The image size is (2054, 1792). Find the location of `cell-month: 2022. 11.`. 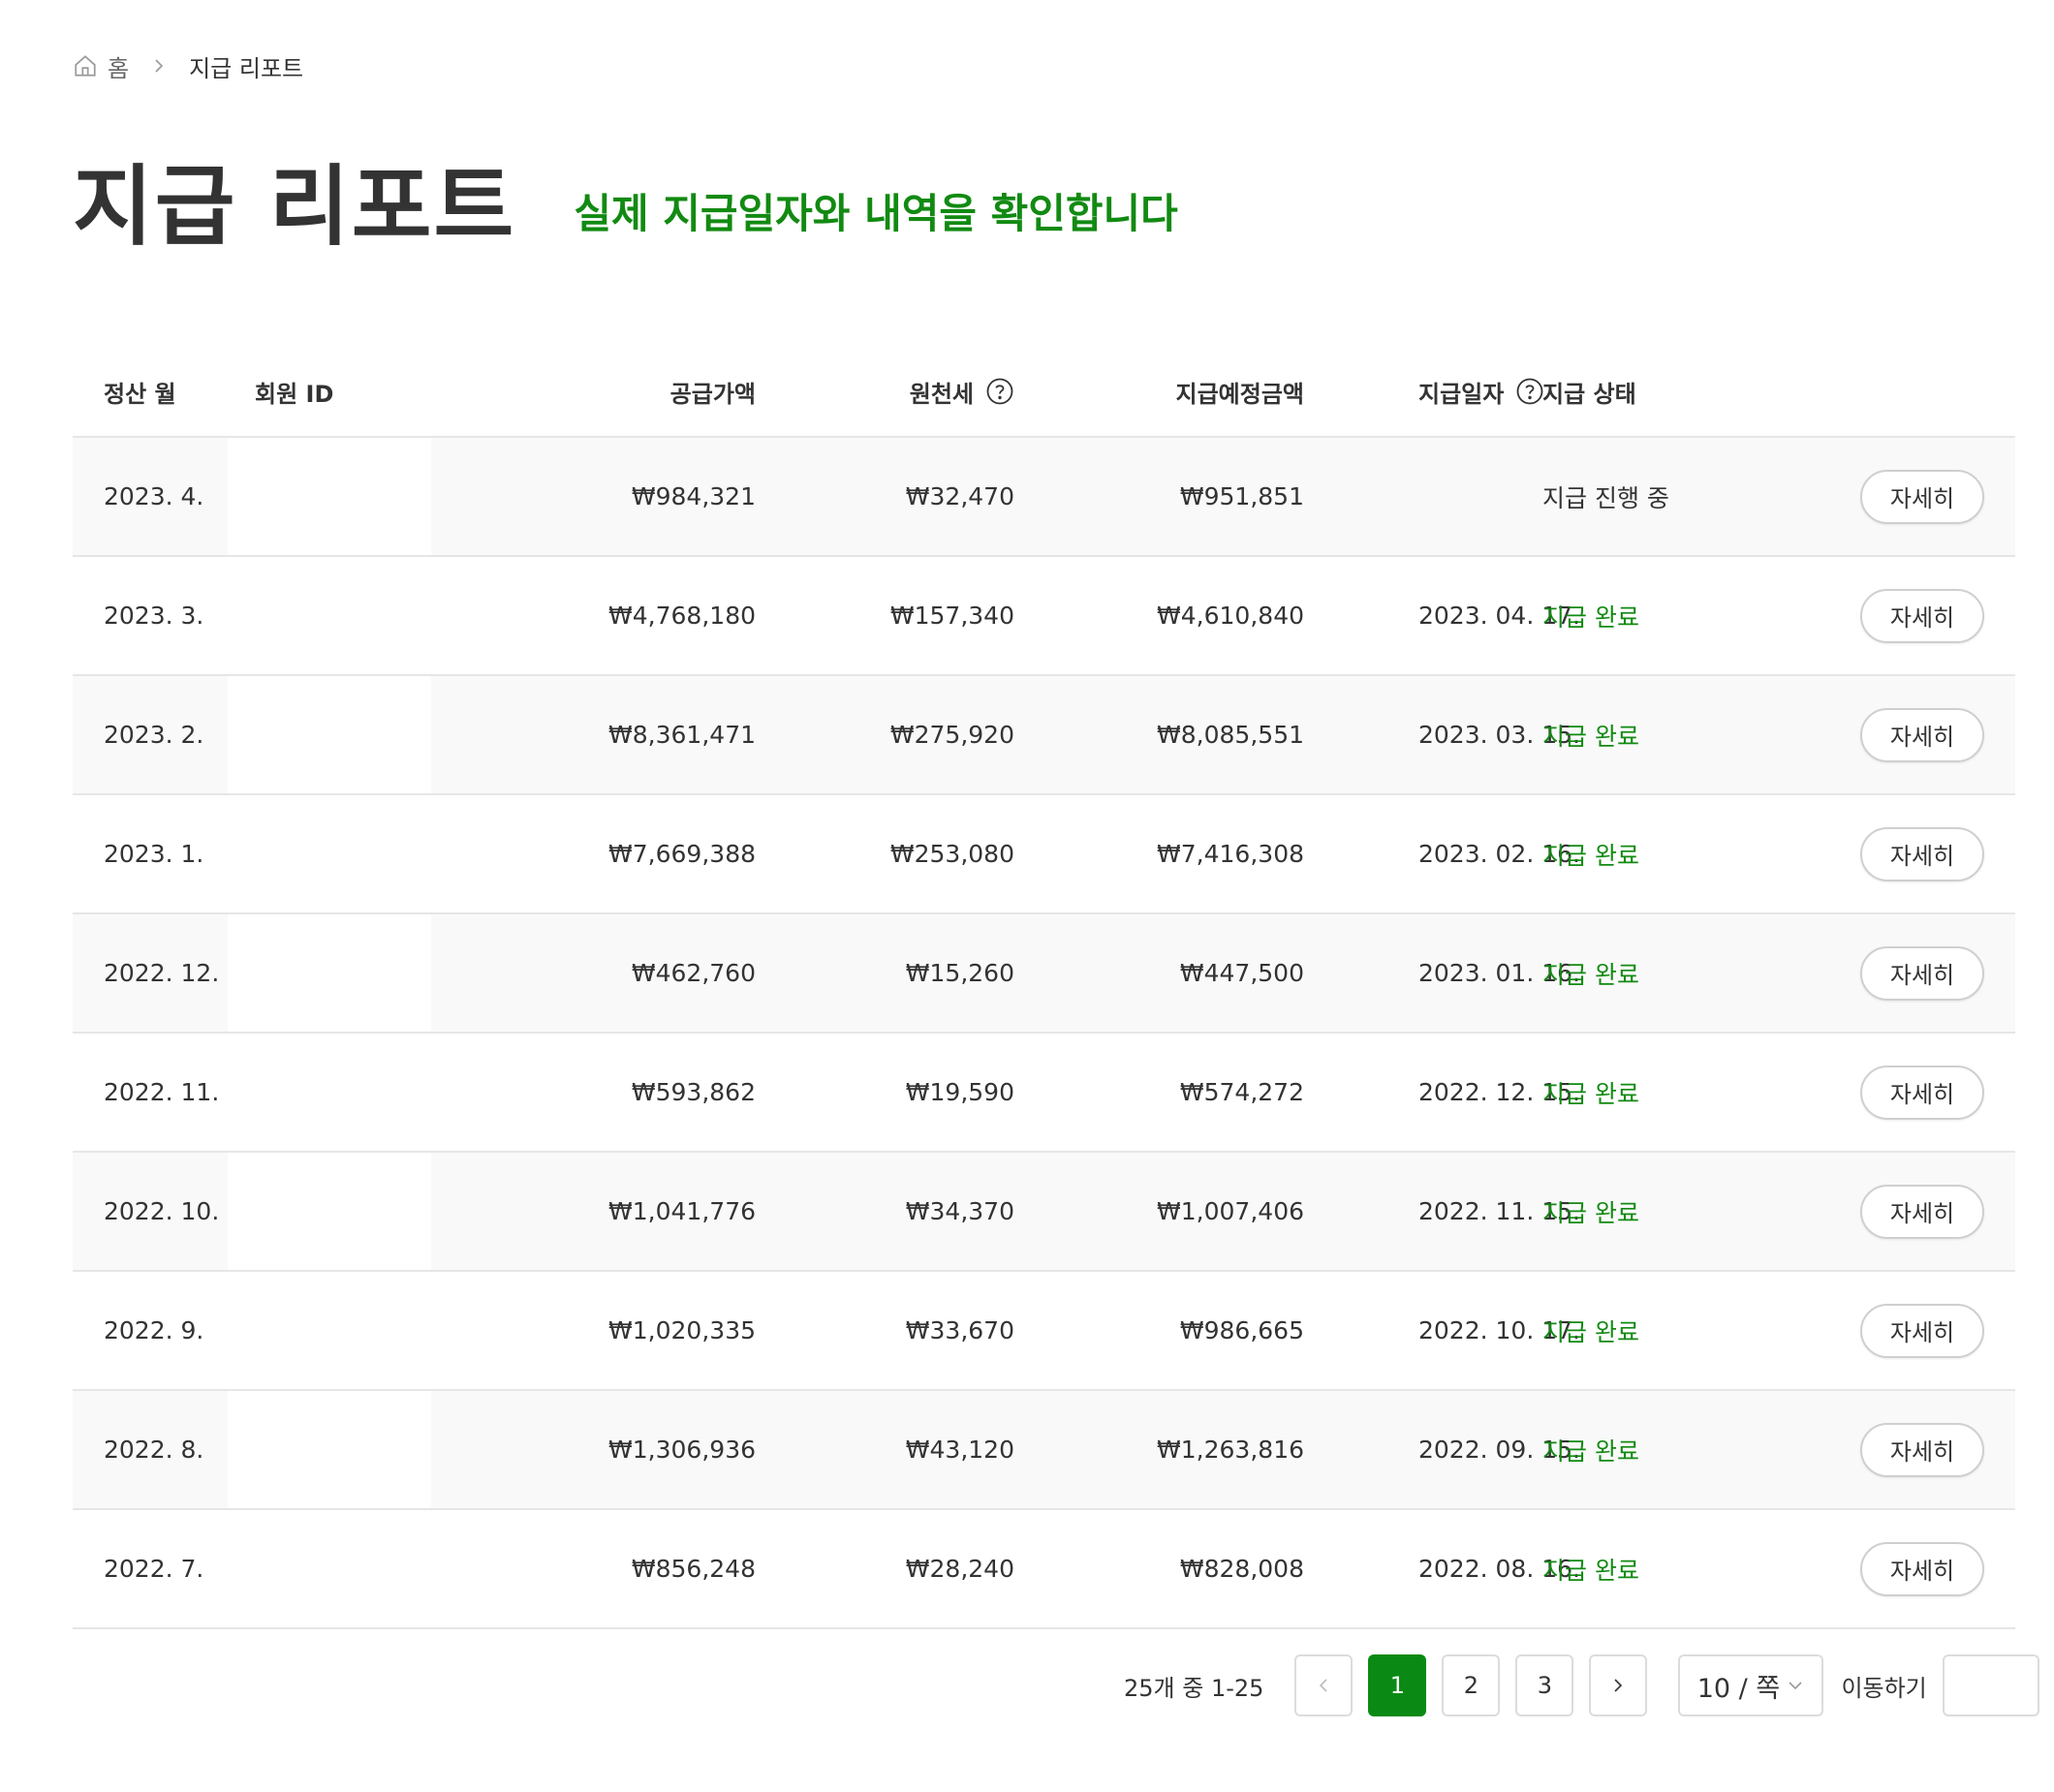

cell-month: 2022. 11. is located at coordinates (162, 1092).